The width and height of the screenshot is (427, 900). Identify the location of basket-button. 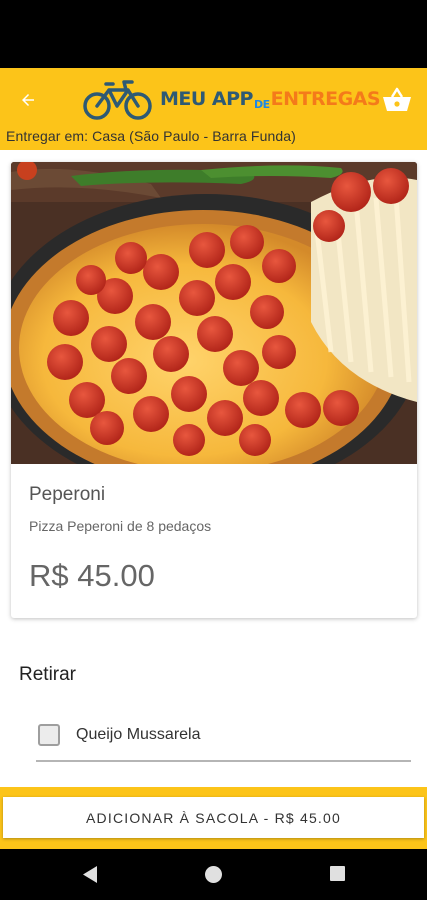
(397, 100).